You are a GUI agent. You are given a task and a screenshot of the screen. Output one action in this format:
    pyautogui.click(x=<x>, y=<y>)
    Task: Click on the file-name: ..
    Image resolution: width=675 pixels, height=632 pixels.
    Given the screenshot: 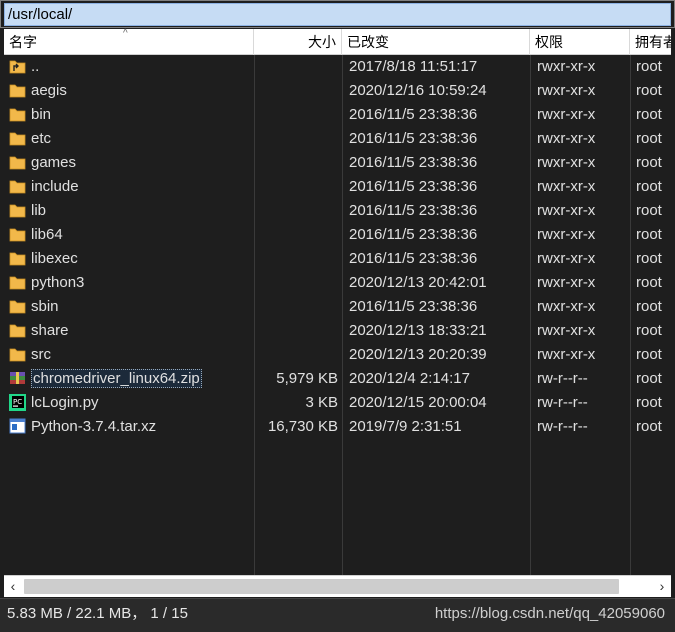 What is the action you would take?
    pyautogui.click(x=35, y=67)
    